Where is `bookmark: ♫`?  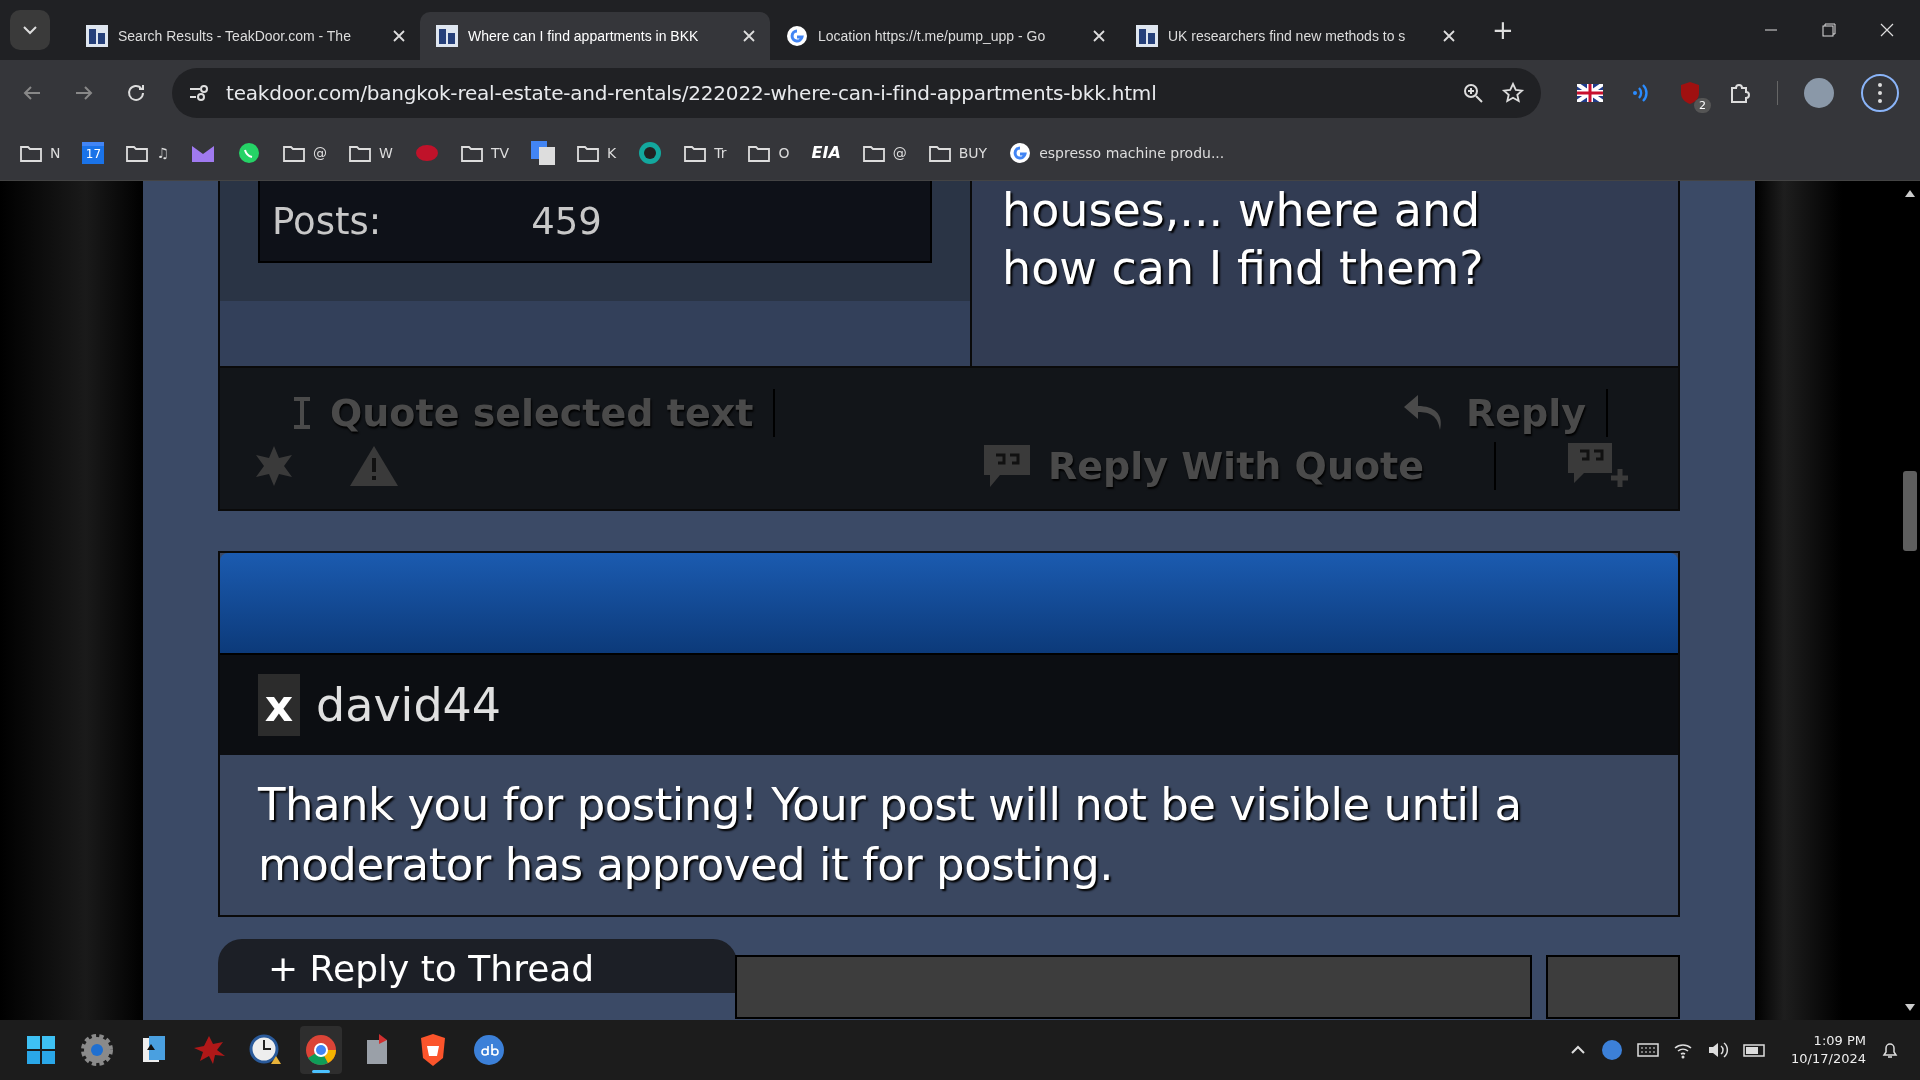
bookmark: ♫ is located at coordinates (148, 152).